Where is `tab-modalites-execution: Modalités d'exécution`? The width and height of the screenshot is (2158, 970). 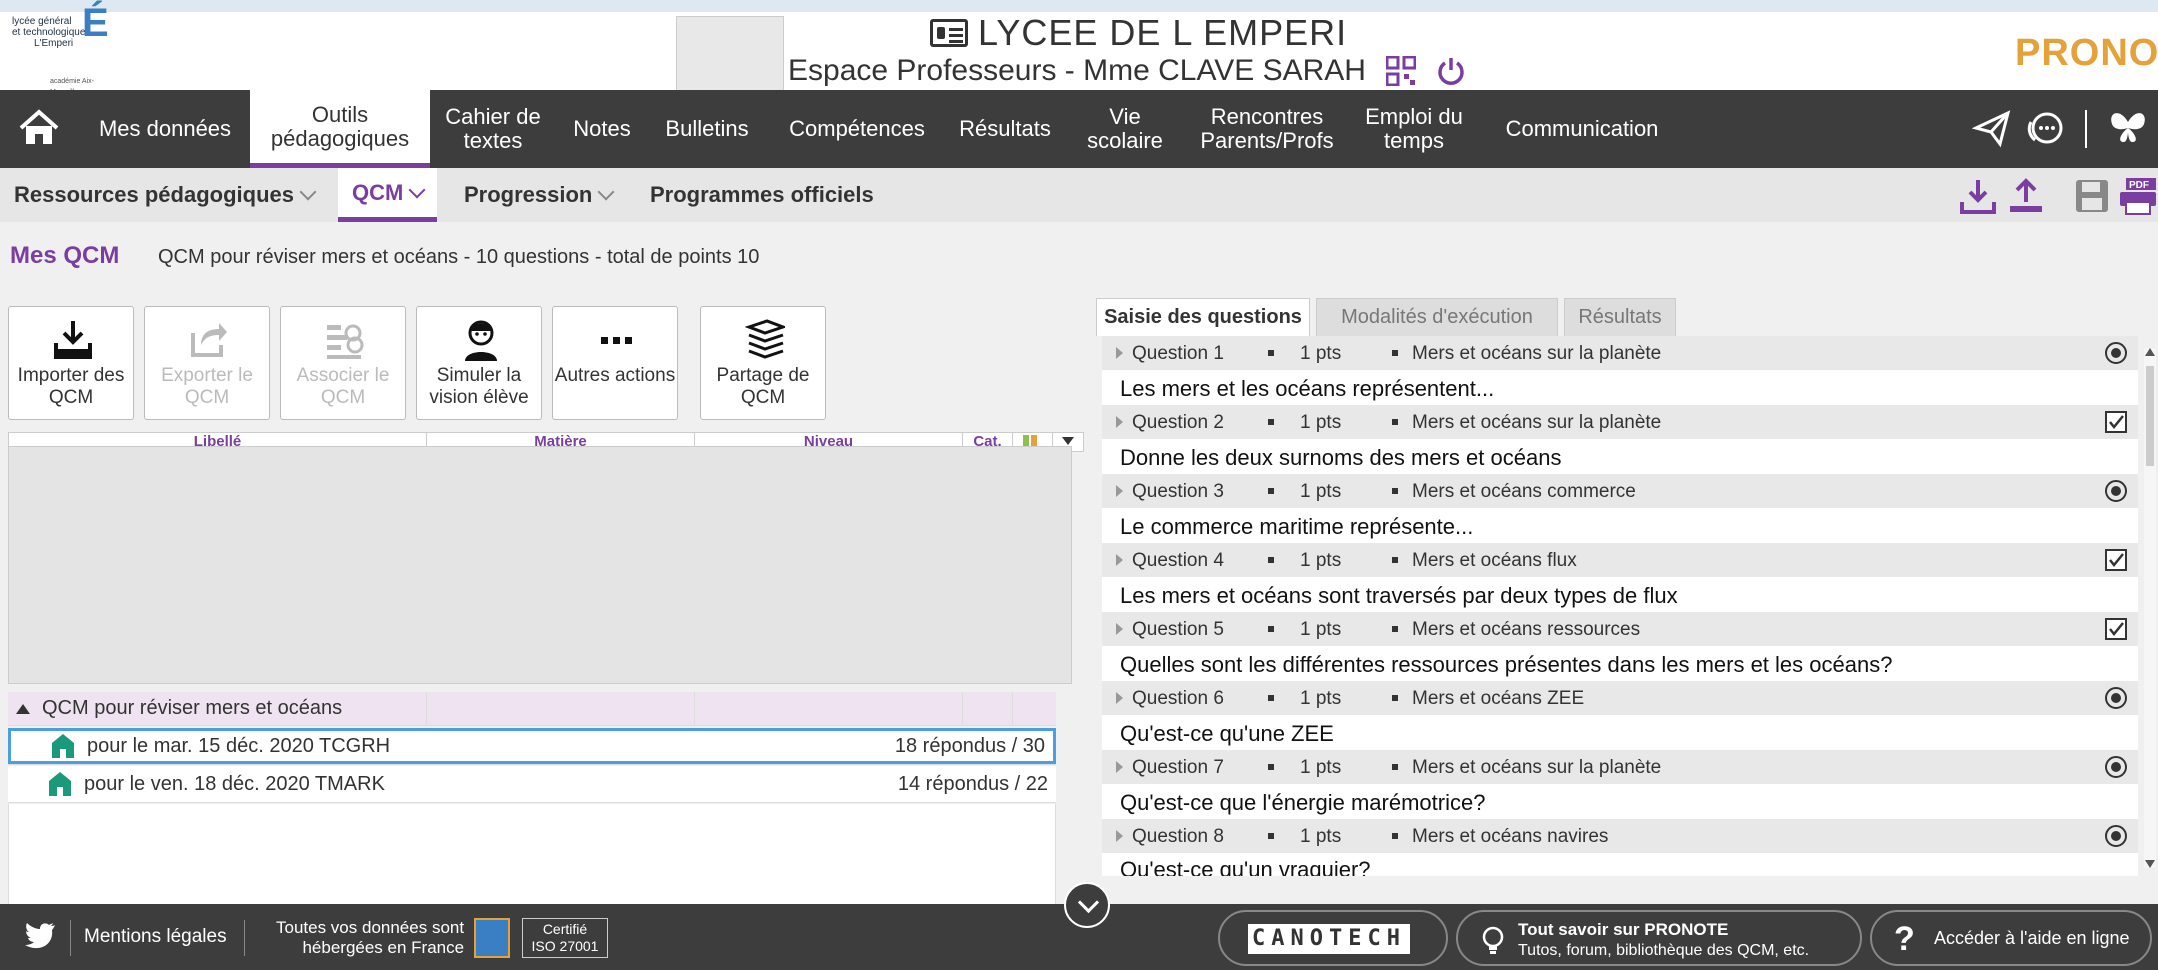
tab-modalites-execution: Modalités d'exécution is located at coordinates (1437, 317).